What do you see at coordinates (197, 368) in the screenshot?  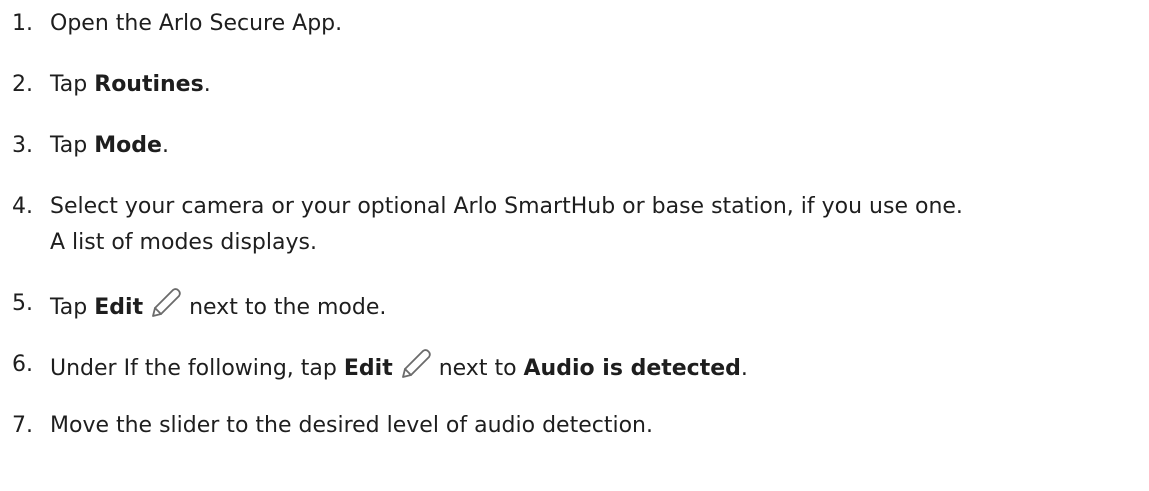 I see `step-prefix: Under If the following, tap` at bounding box center [197, 368].